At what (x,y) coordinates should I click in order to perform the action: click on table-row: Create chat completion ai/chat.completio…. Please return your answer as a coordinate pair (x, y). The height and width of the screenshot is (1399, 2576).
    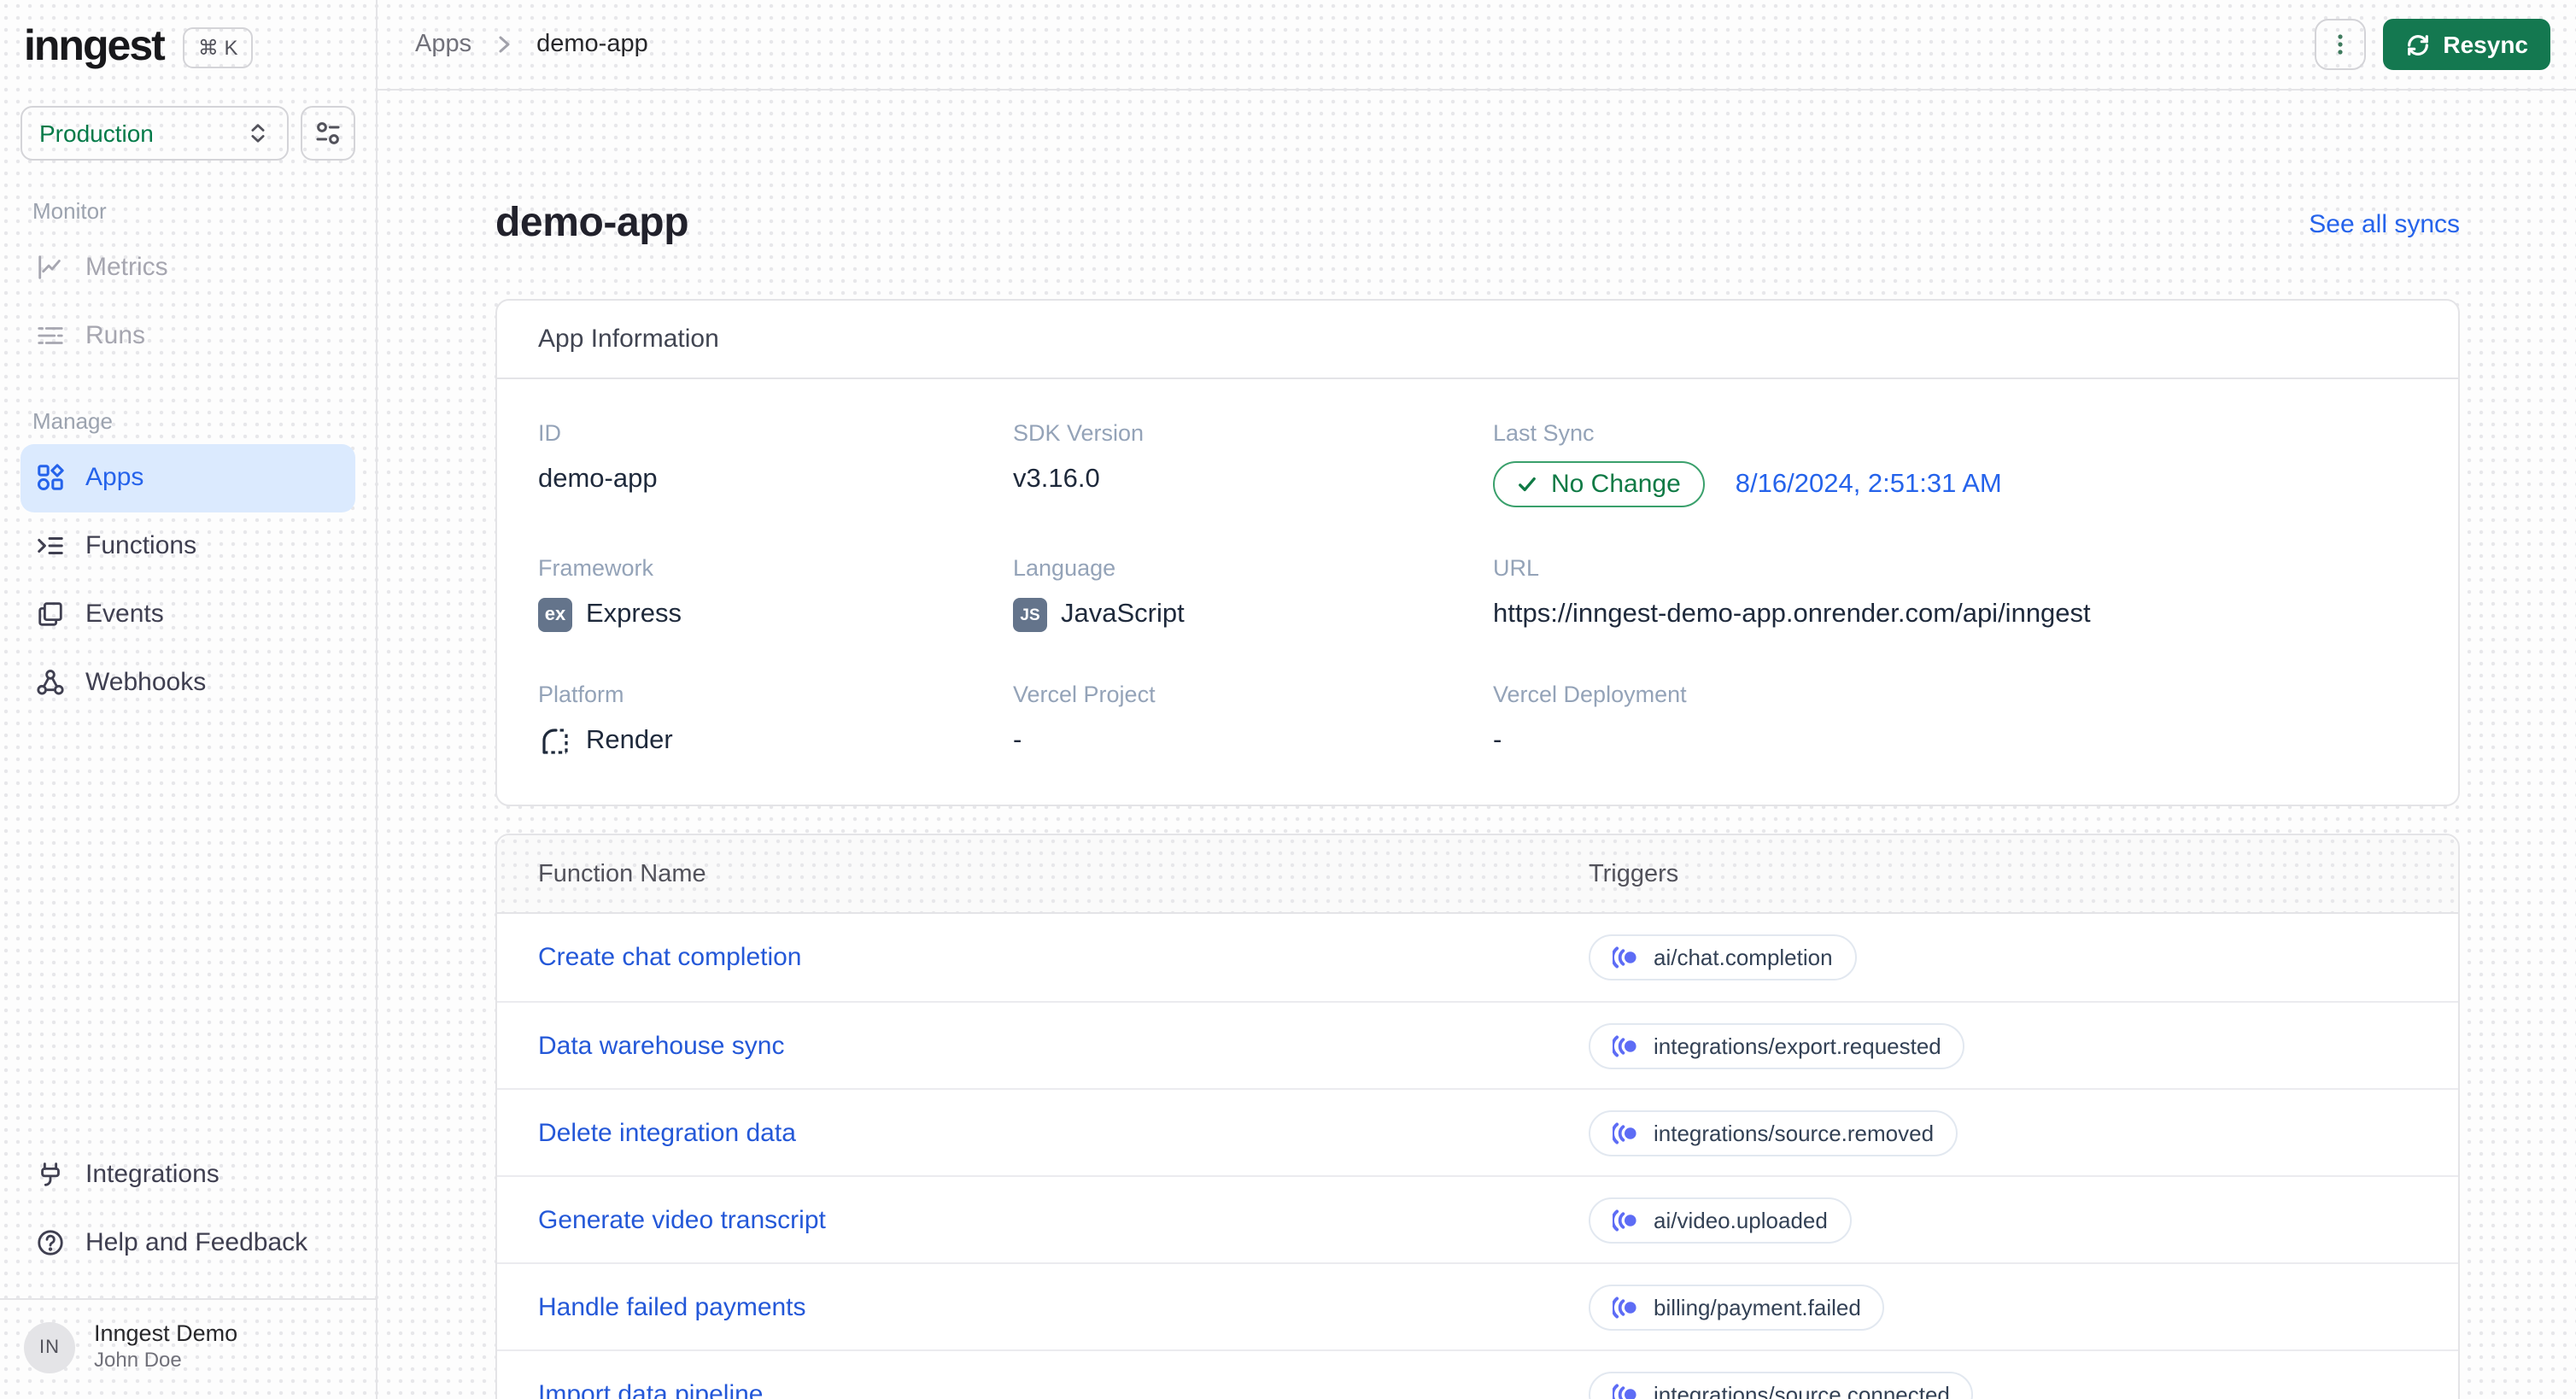
    Looking at the image, I should click on (1477, 958).